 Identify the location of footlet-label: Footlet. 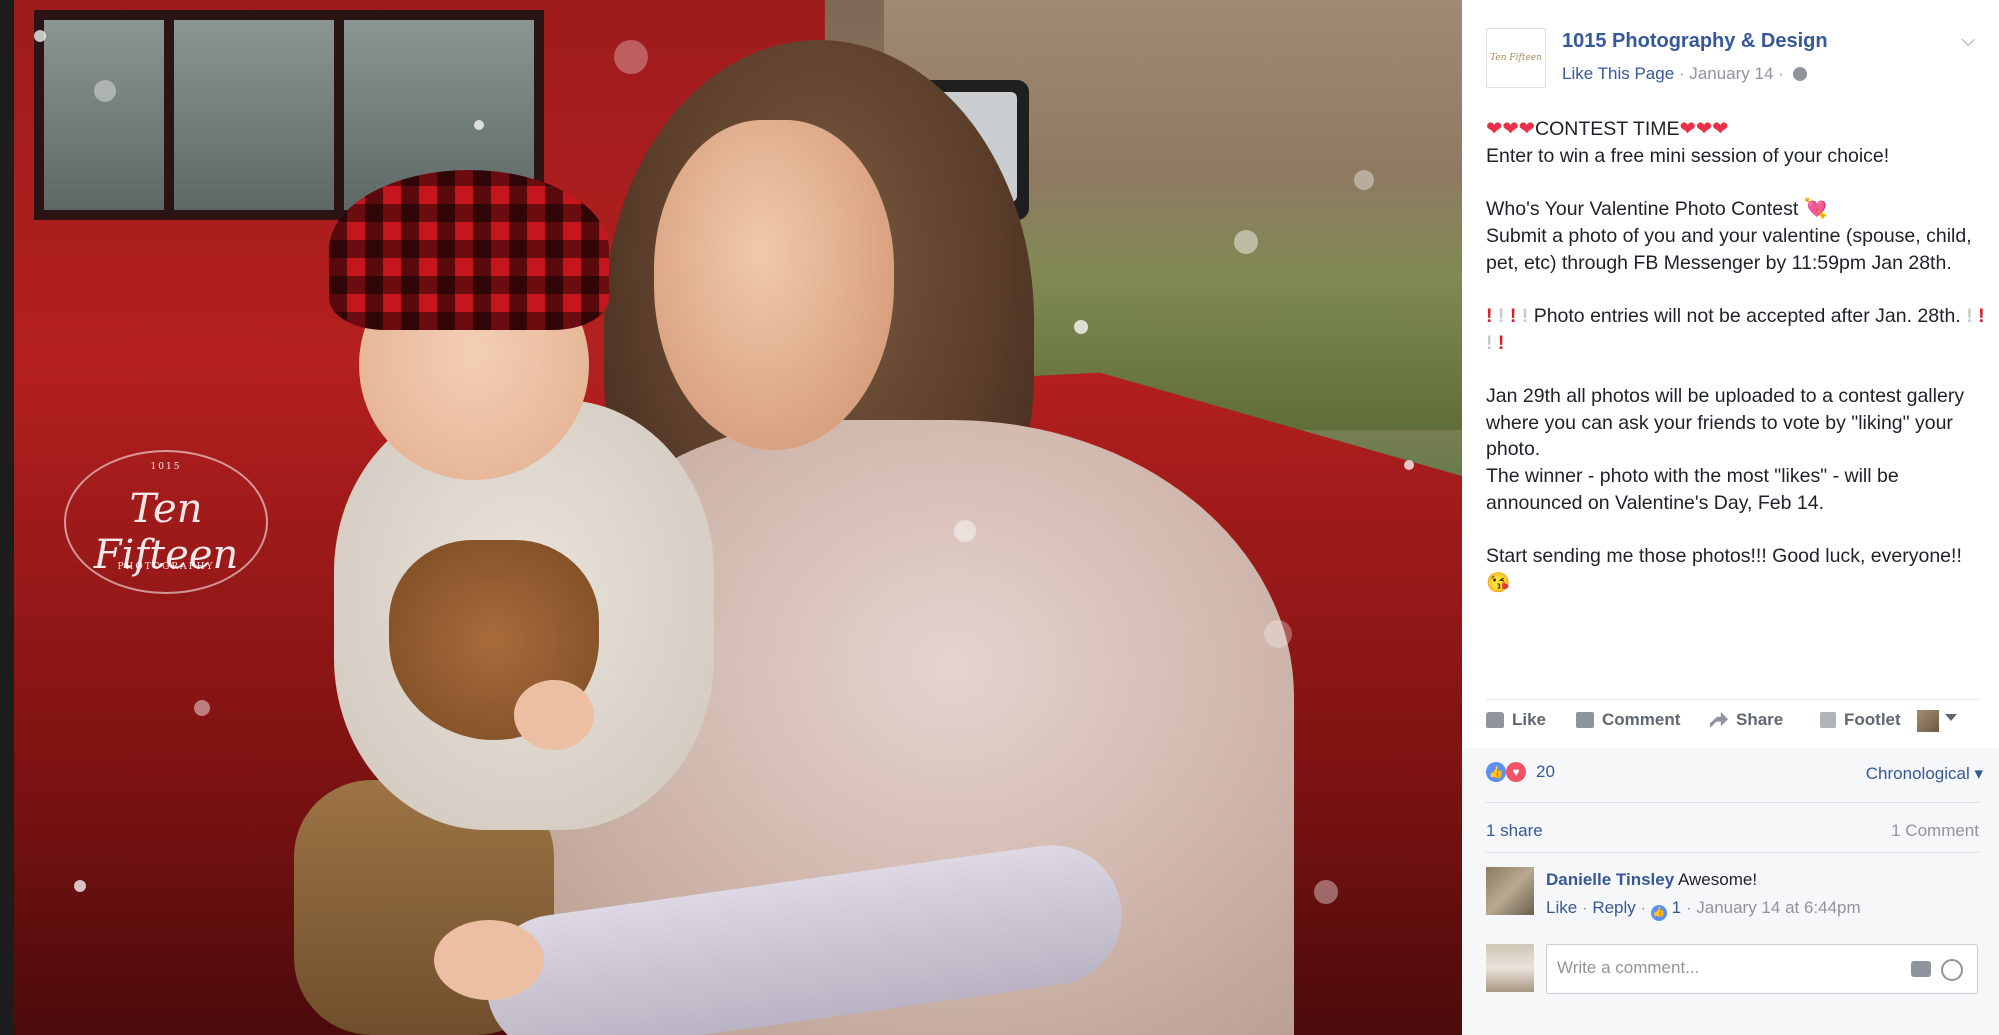
(1872, 719).